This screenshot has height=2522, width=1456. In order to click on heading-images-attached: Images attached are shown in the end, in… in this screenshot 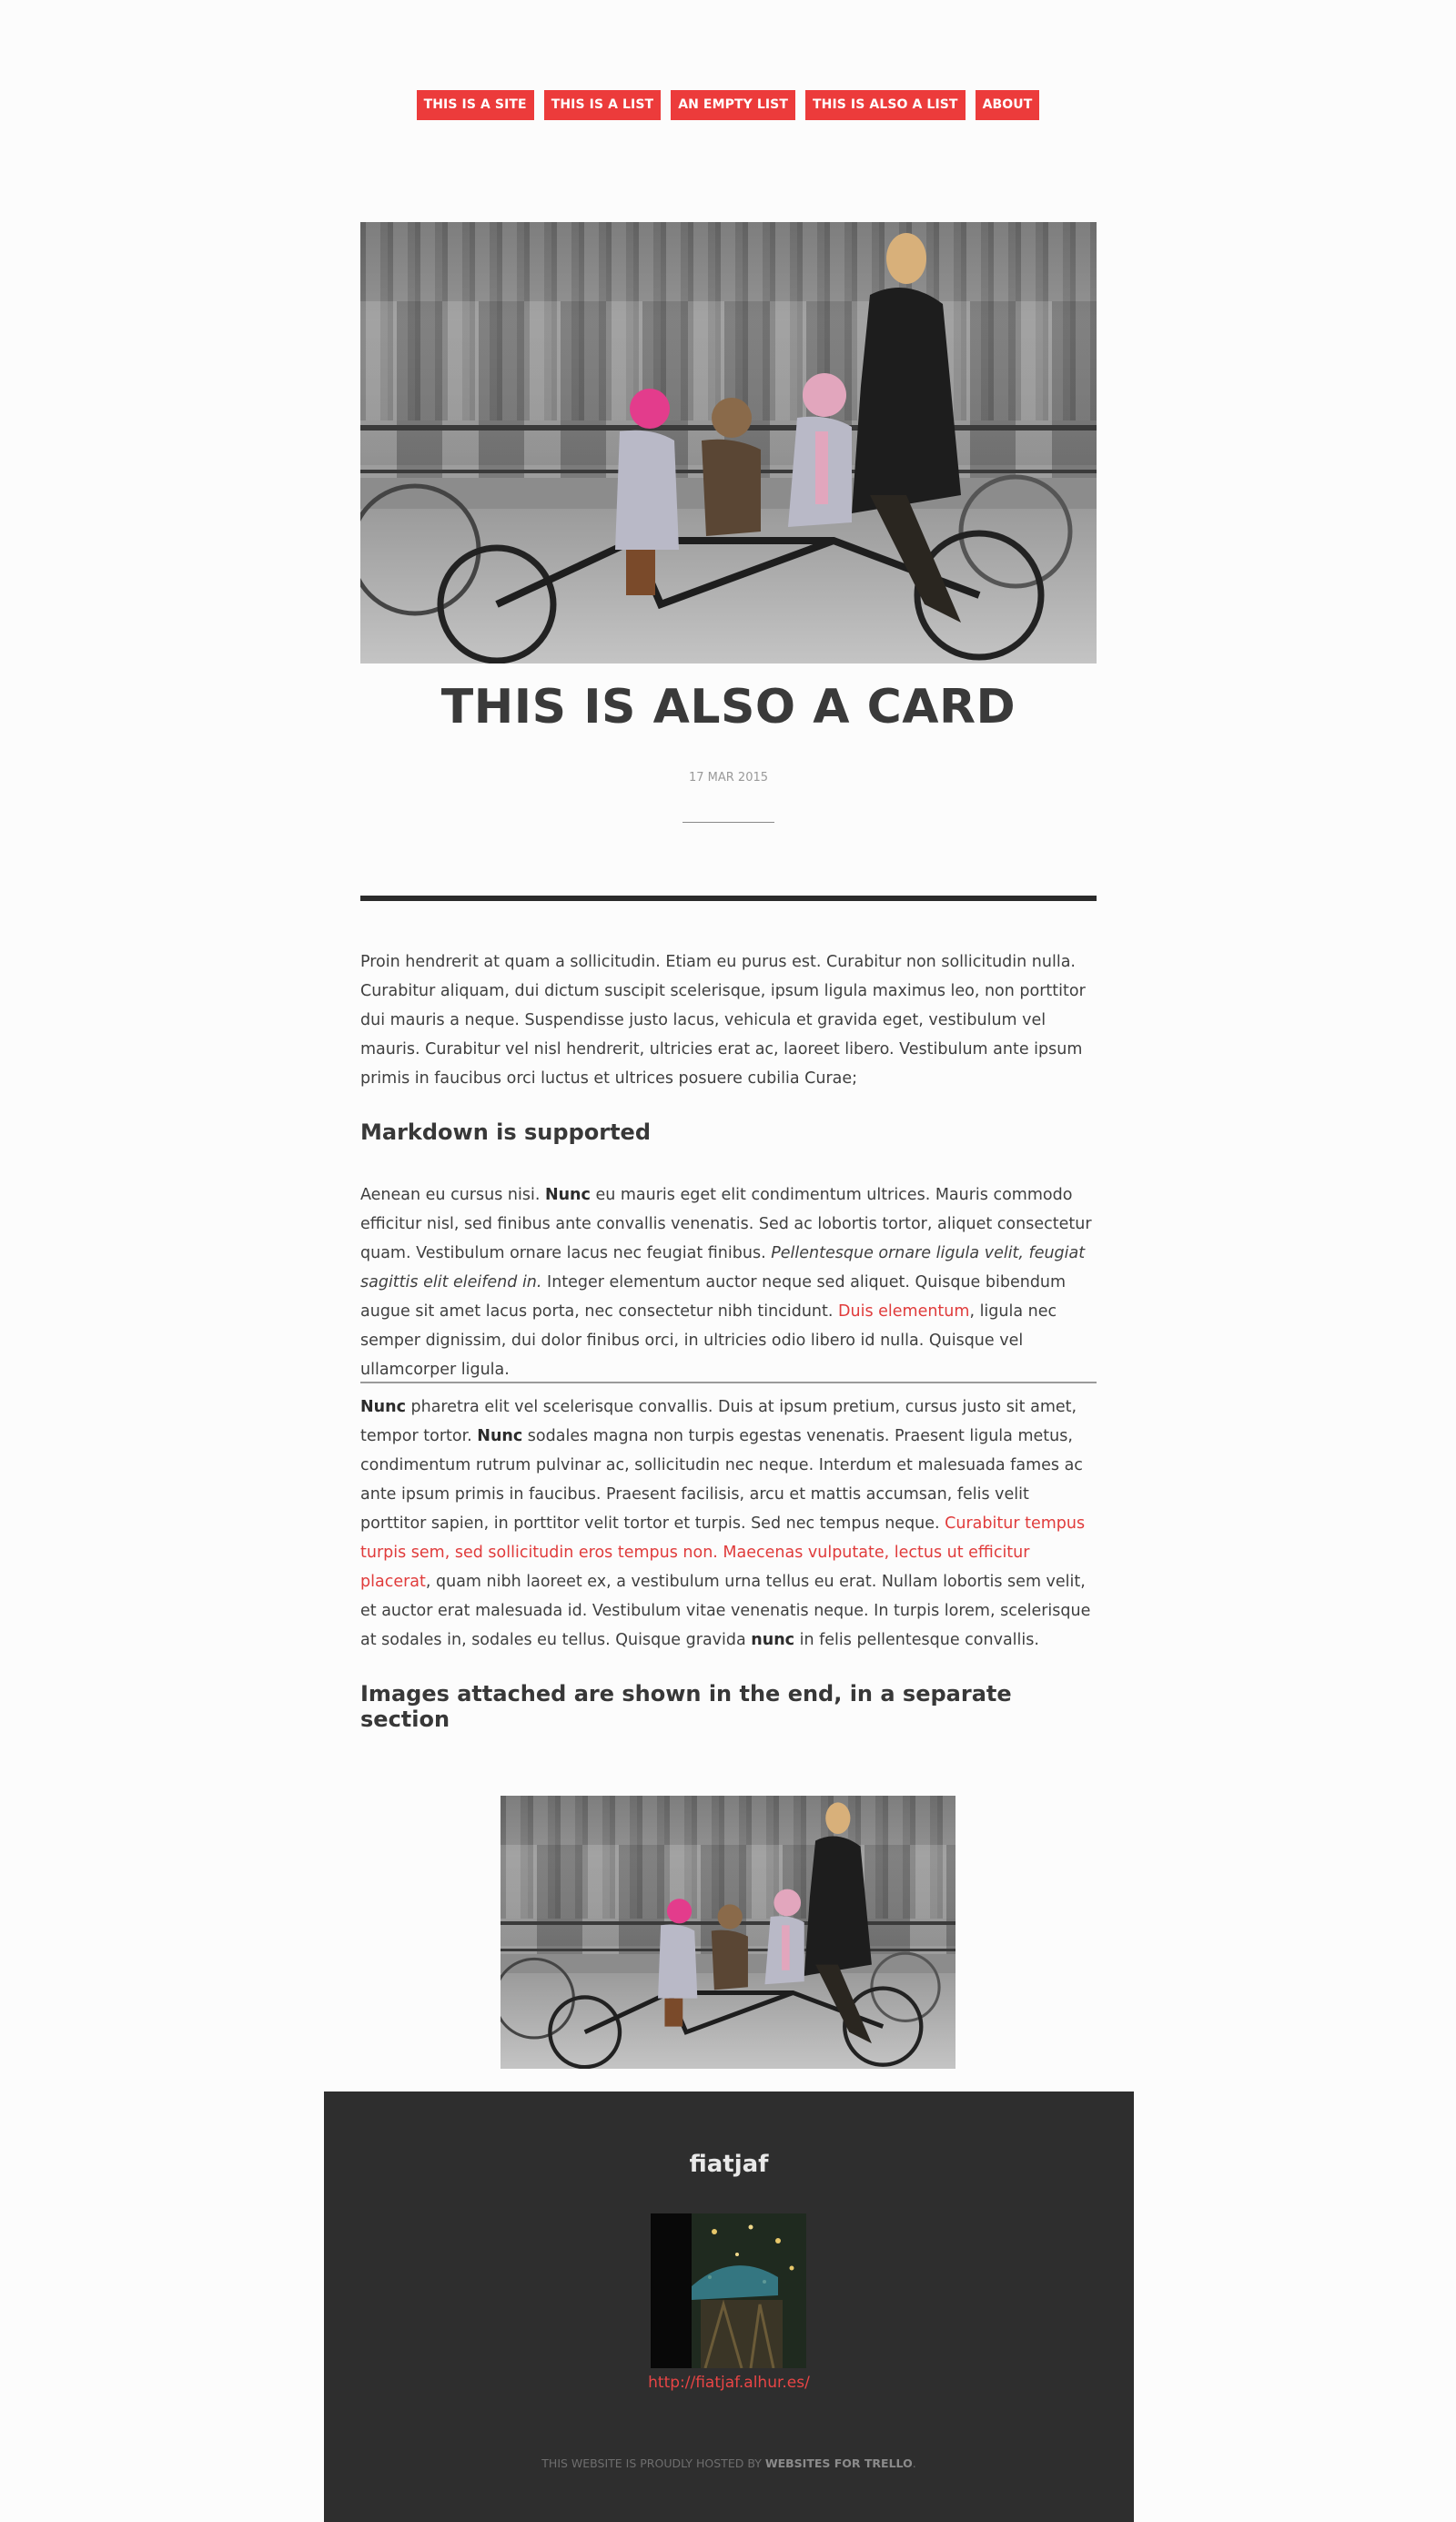, I will do `click(686, 1707)`.